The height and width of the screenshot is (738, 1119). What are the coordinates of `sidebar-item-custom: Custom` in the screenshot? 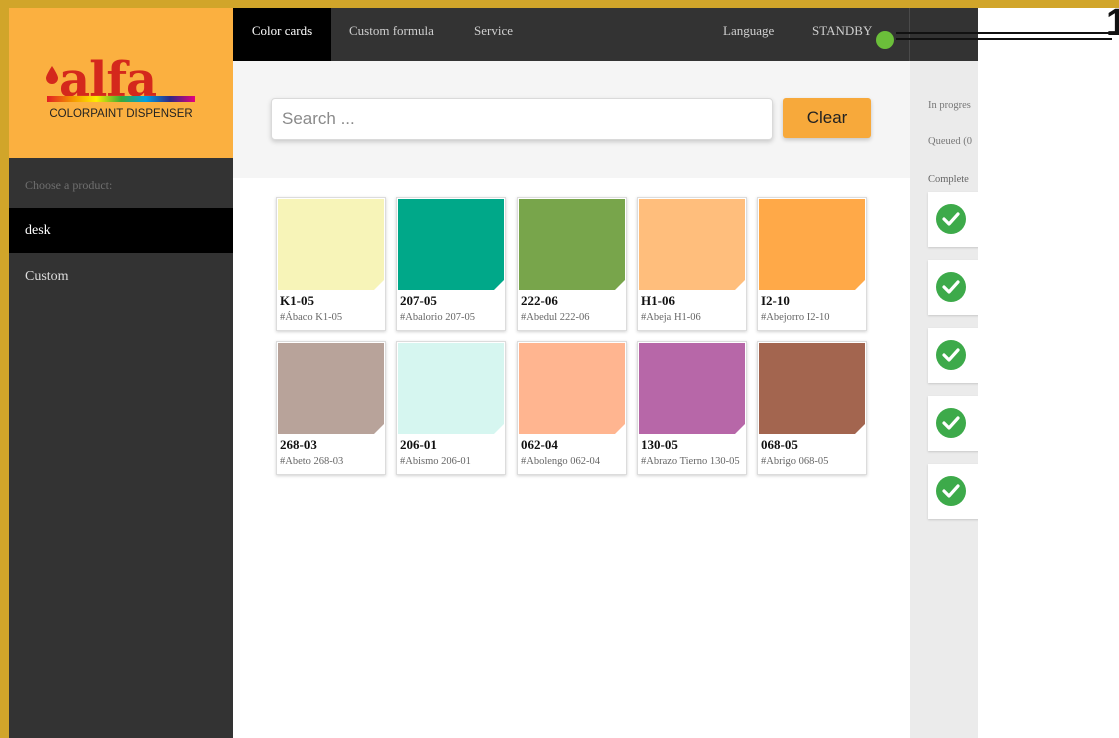 It's located at (121, 276).